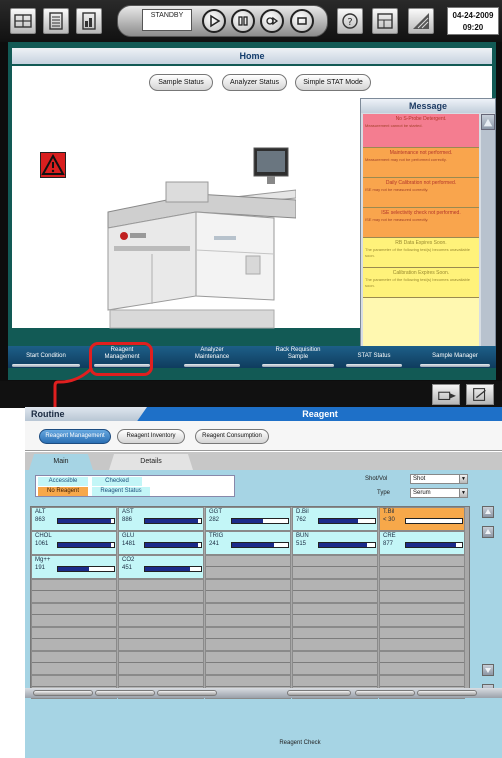 The image size is (502, 758). I want to click on arrow-up-icon, so click(488, 531).